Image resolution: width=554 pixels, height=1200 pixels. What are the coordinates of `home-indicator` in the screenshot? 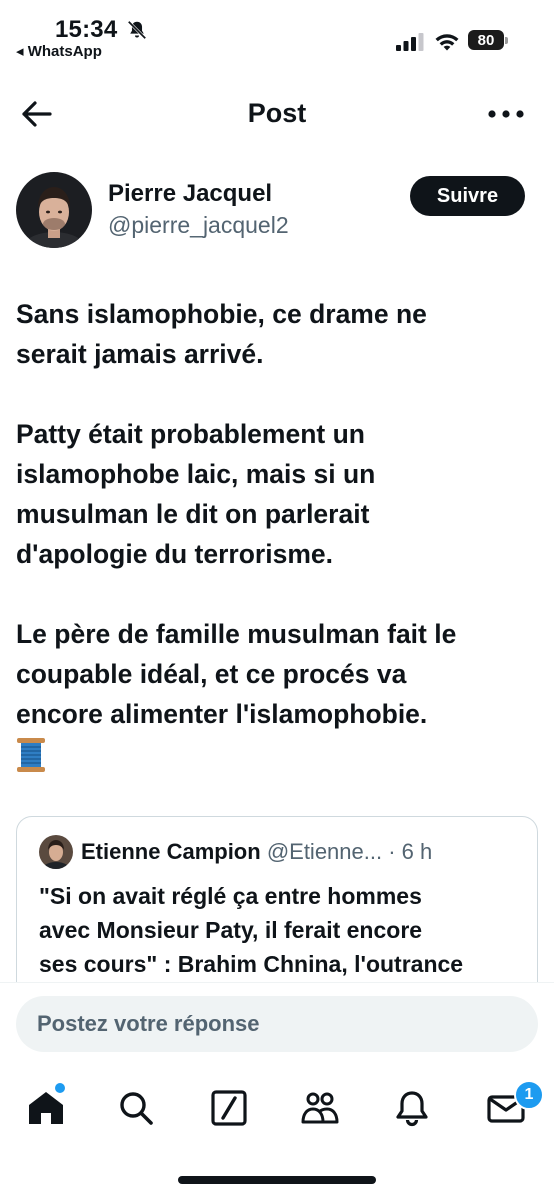 It's located at (277, 1180).